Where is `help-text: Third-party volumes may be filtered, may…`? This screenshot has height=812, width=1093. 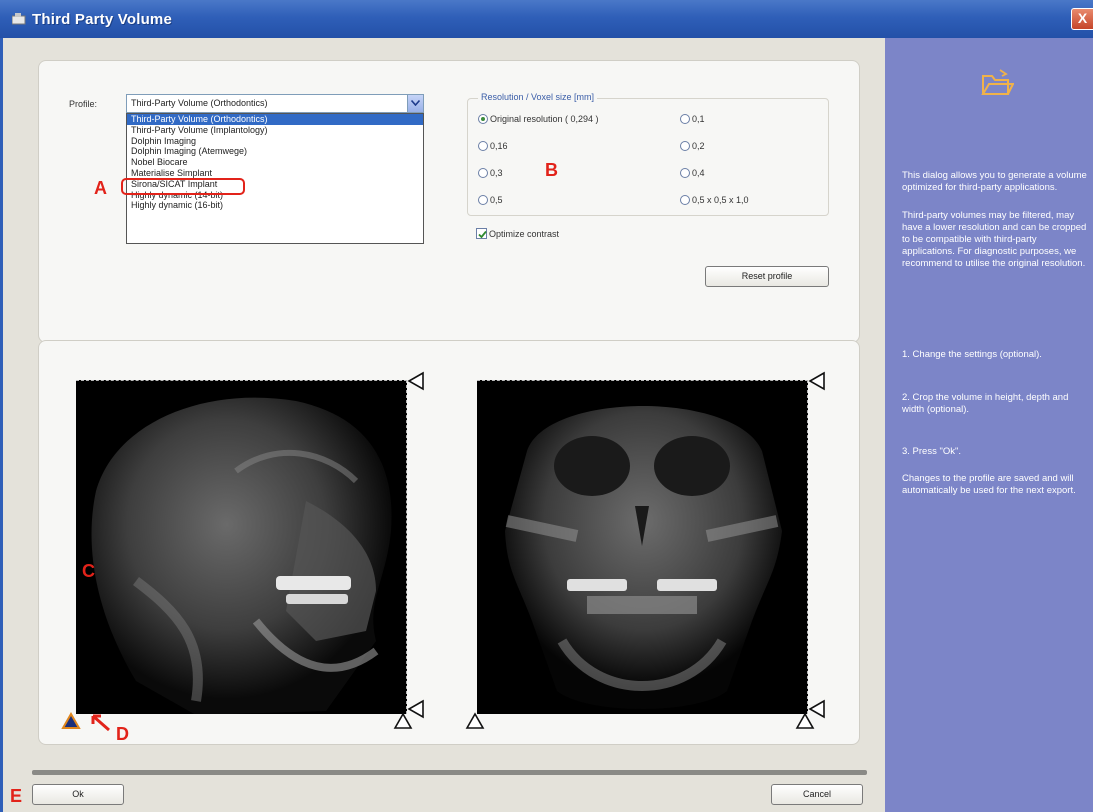 help-text: Third-party volumes may be filtered, may… is located at coordinates (994, 239).